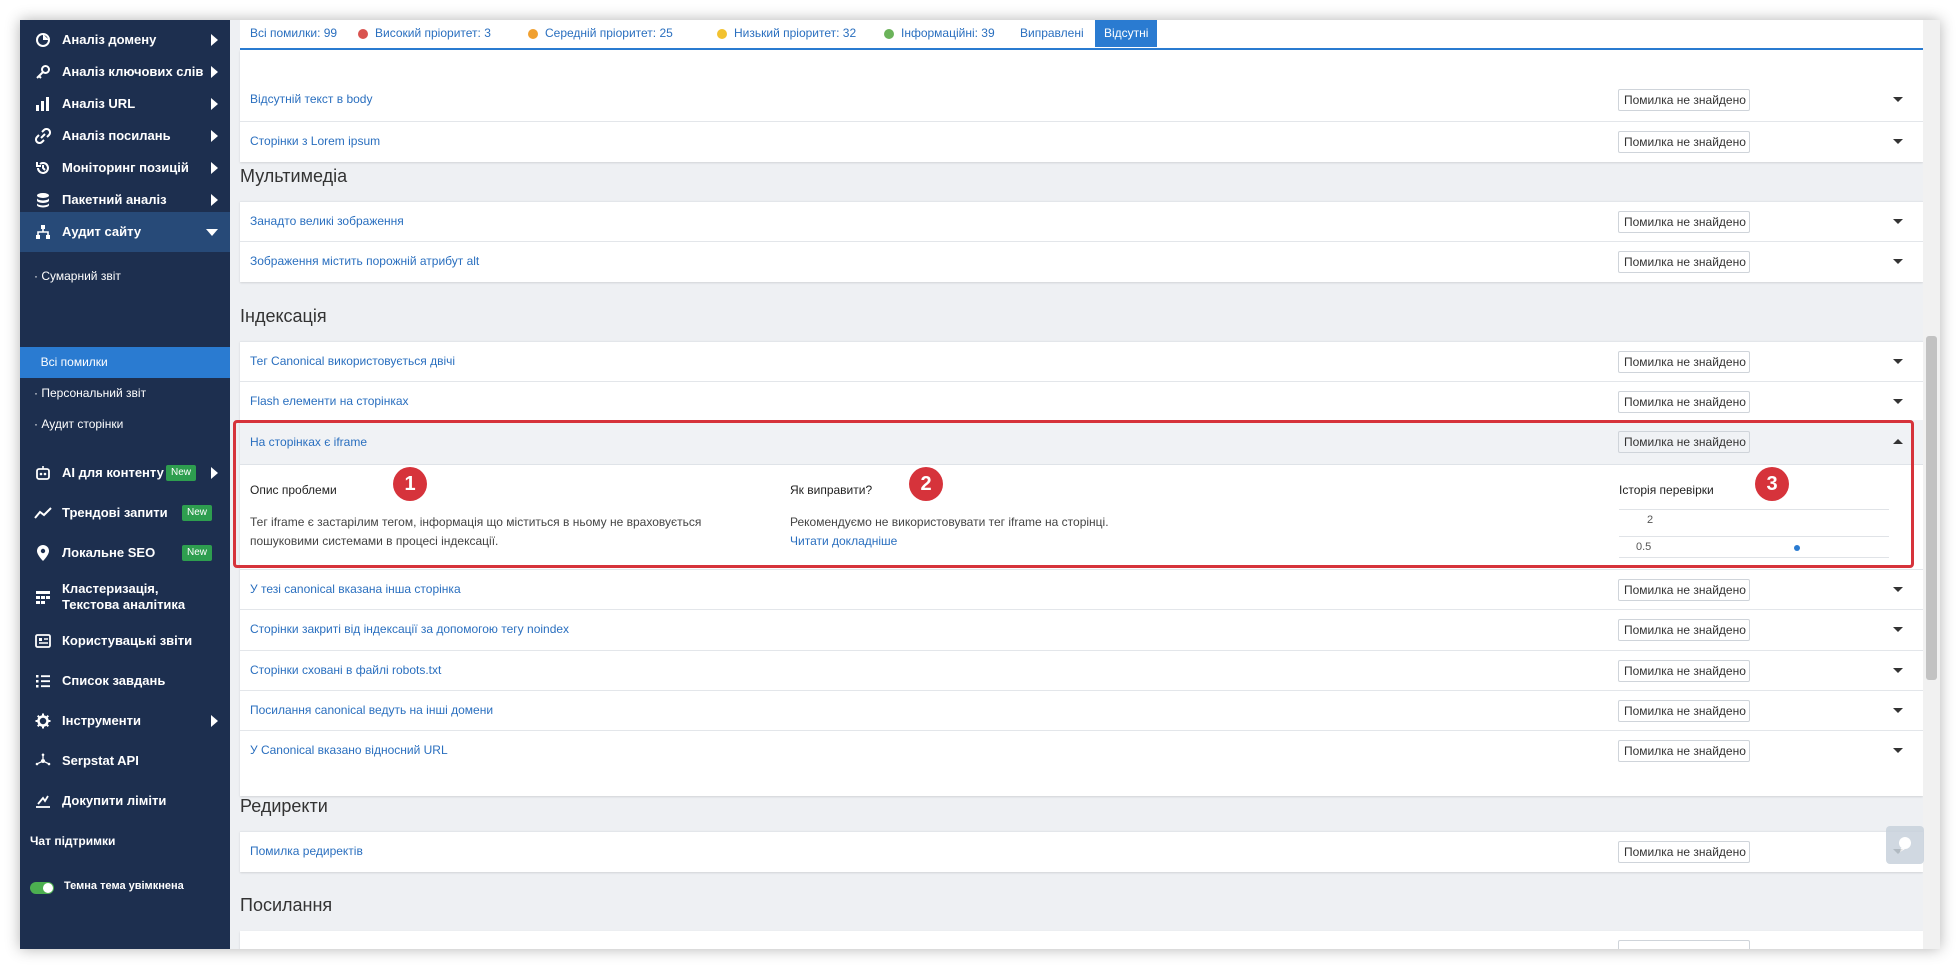  What do you see at coordinates (306, 851) in the screenshot?
I see `error-row-title: Помилка редиректів` at bounding box center [306, 851].